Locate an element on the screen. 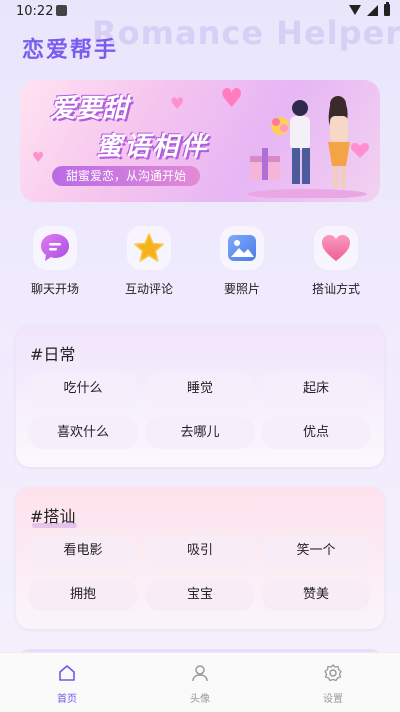  banner-headline-2: 蜜语相伴 is located at coordinates (152, 147).